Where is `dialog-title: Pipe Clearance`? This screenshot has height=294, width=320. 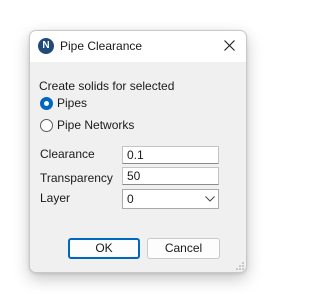 dialog-title: Pipe Clearance is located at coordinates (101, 46).